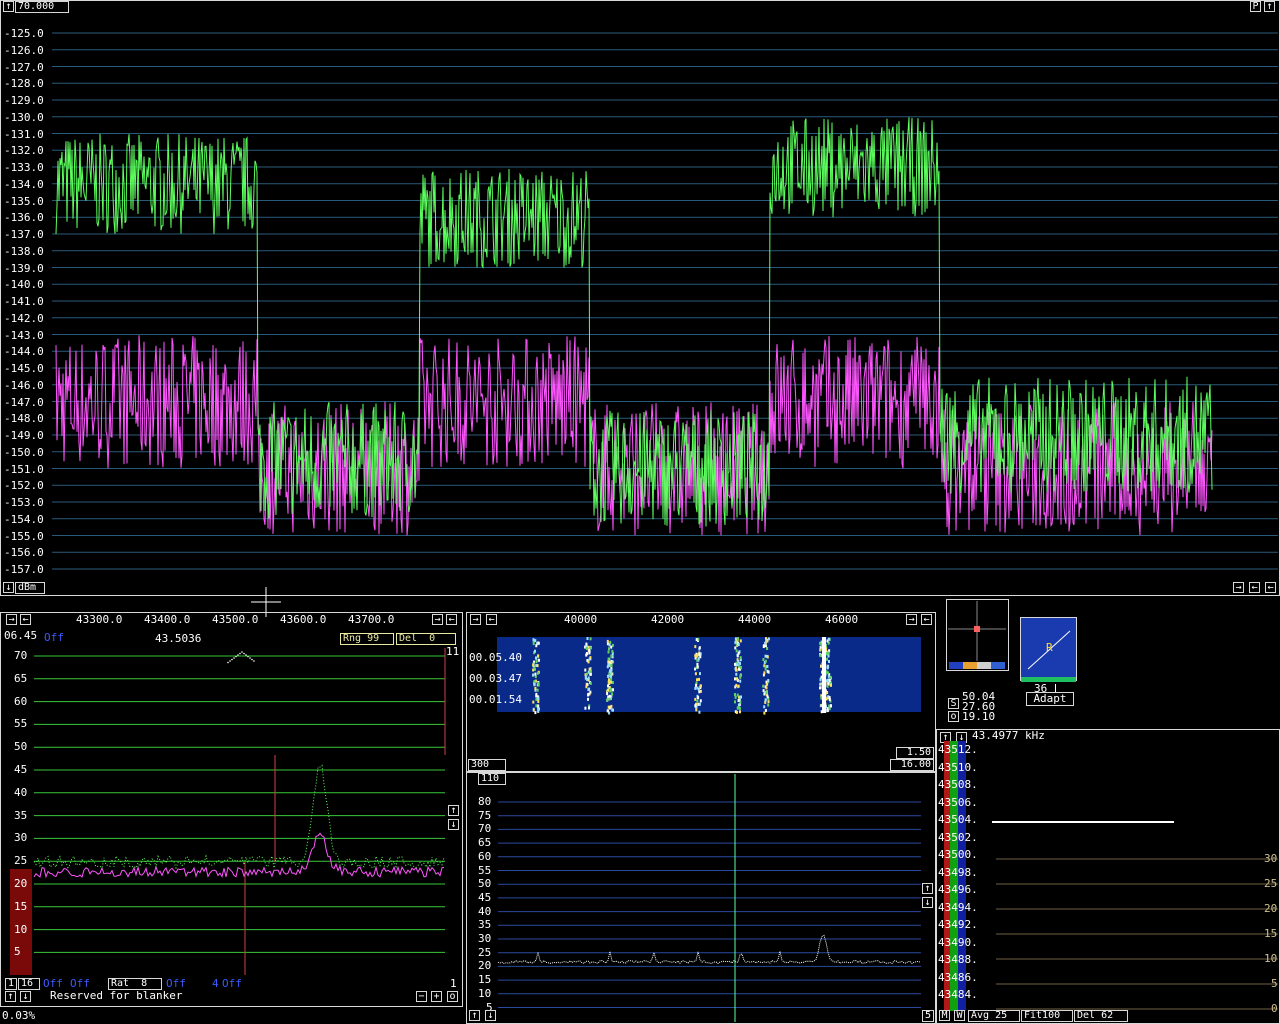 This screenshot has height=1024, width=1280. What do you see at coordinates (994, 1016) in the screenshot?
I see `avg-button: Avg 25` at bounding box center [994, 1016].